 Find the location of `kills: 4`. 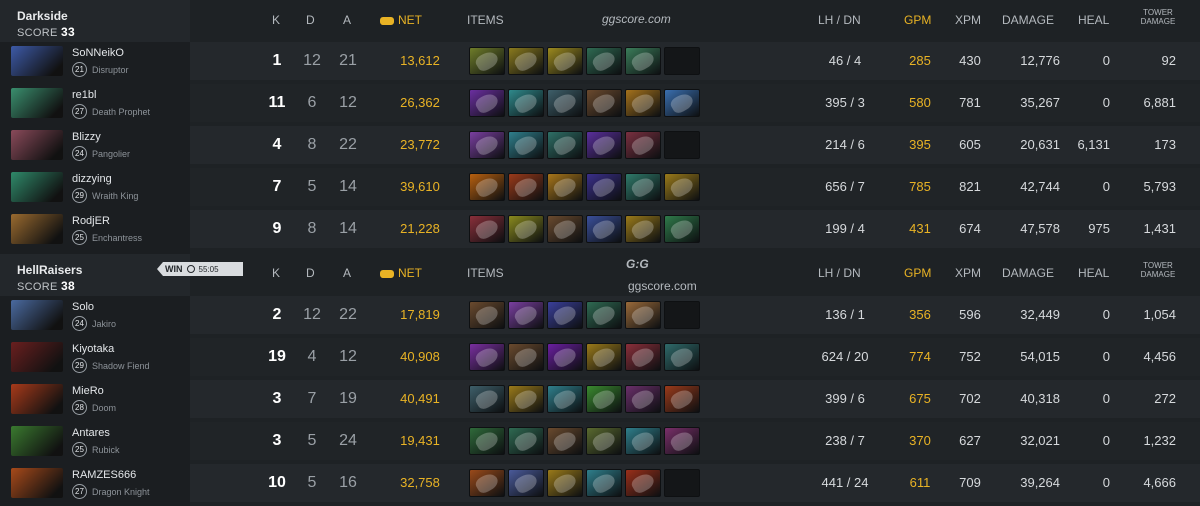

kills: 4 is located at coordinates (277, 144).